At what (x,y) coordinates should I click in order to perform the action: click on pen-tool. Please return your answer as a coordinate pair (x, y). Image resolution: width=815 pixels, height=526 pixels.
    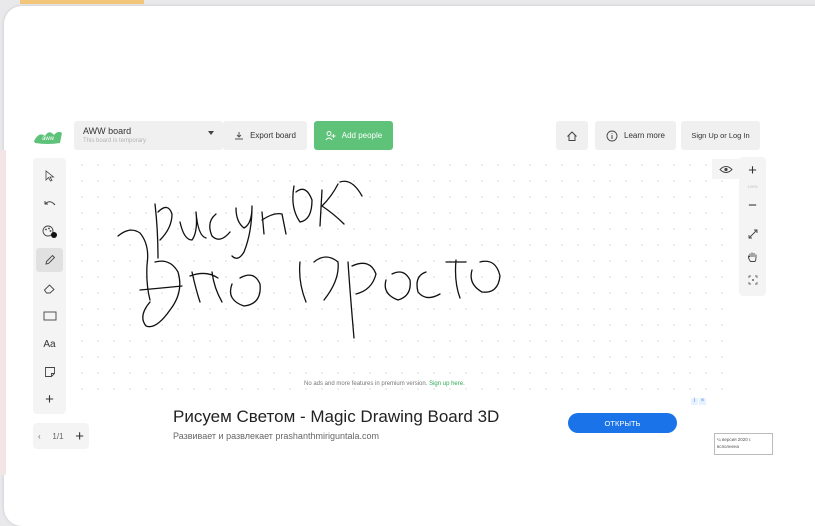
    Looking at the image, I should click on (49, 260).